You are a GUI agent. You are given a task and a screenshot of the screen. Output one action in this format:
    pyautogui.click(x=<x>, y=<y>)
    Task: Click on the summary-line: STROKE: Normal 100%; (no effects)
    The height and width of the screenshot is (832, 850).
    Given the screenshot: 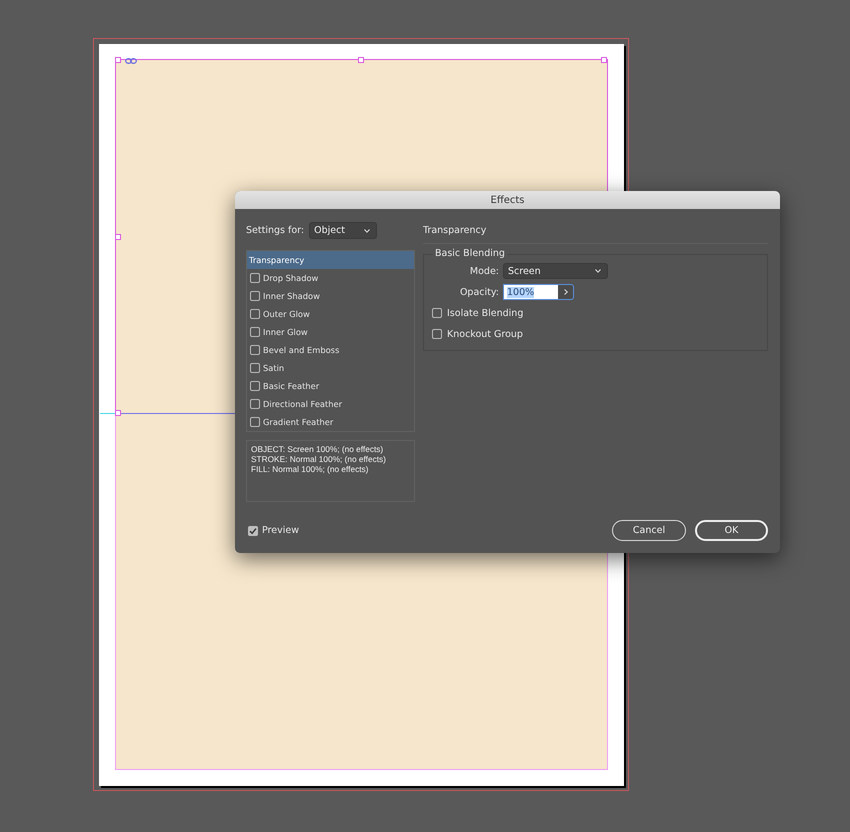 What is the action you would take?
    pyautogui.click(x=319, y=459)
    